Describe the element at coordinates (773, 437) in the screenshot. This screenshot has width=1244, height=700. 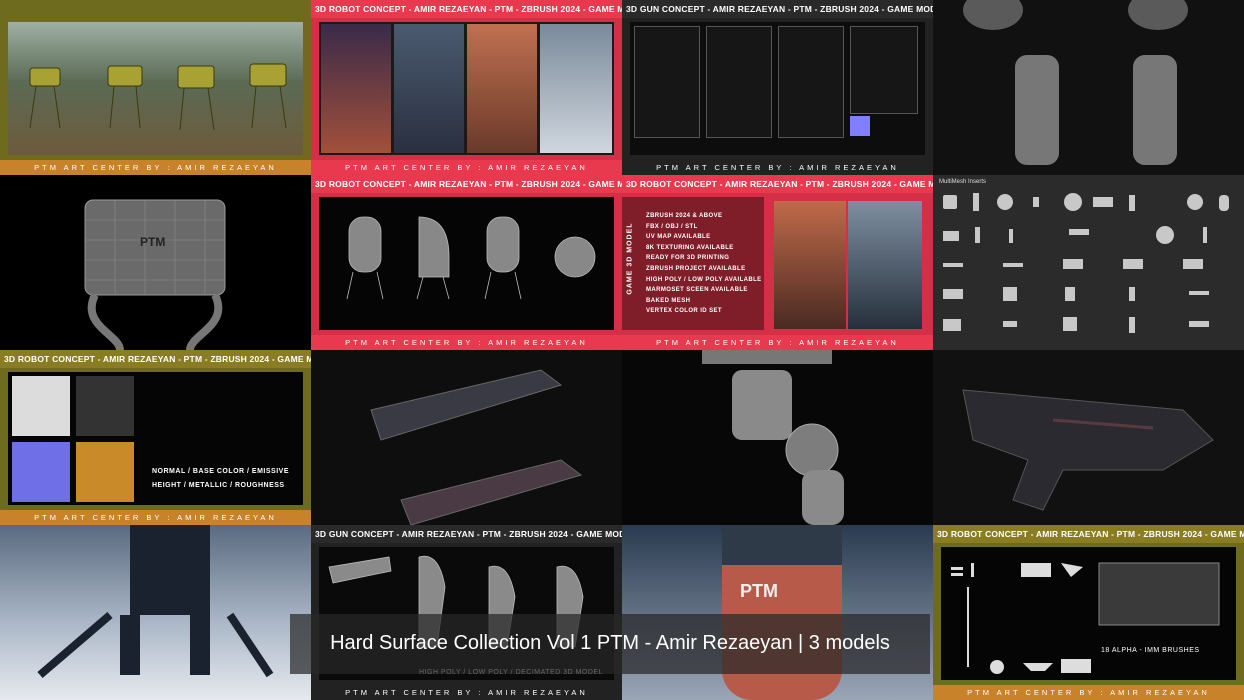
I see `robot-arm-render` at that location.